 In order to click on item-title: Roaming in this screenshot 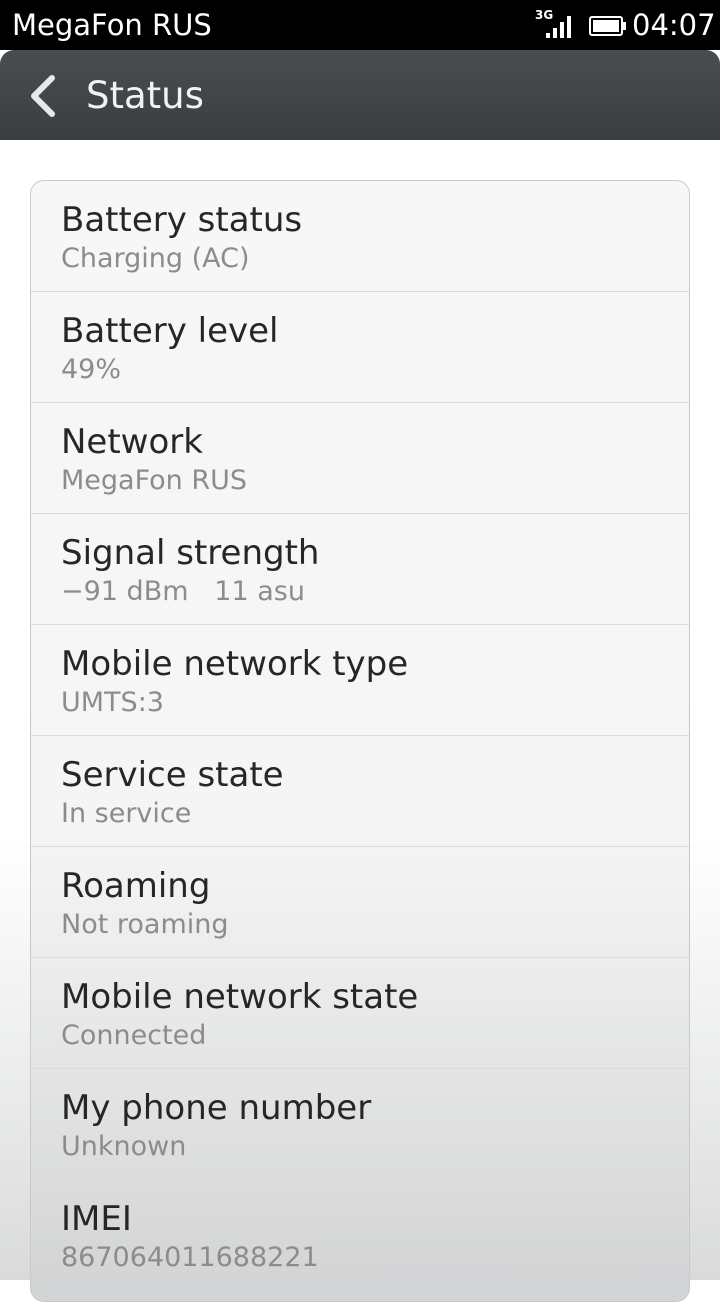, I will do `click(136, 886)`.